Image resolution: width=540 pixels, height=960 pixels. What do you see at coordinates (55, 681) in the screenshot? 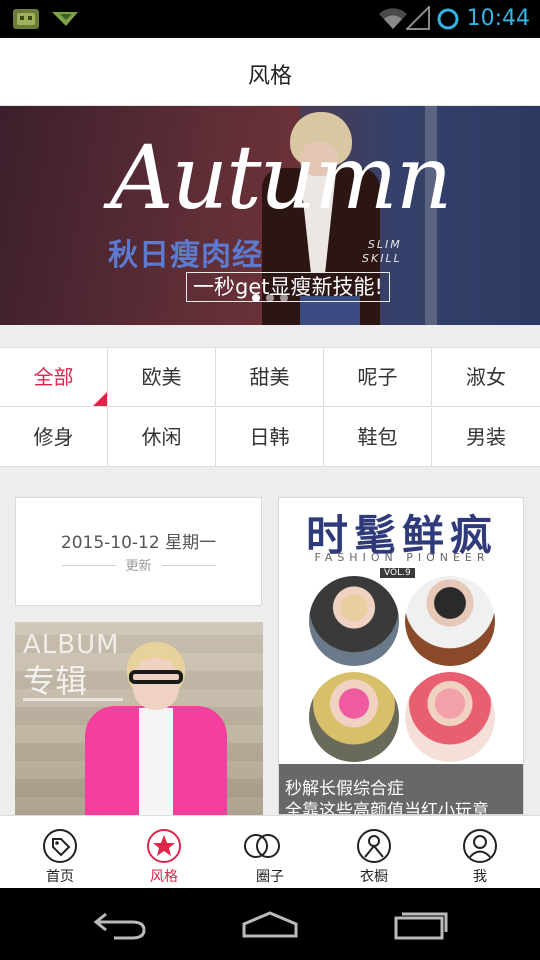
I see `album-title-cn: 专辑` at bounding box center [55, 681].